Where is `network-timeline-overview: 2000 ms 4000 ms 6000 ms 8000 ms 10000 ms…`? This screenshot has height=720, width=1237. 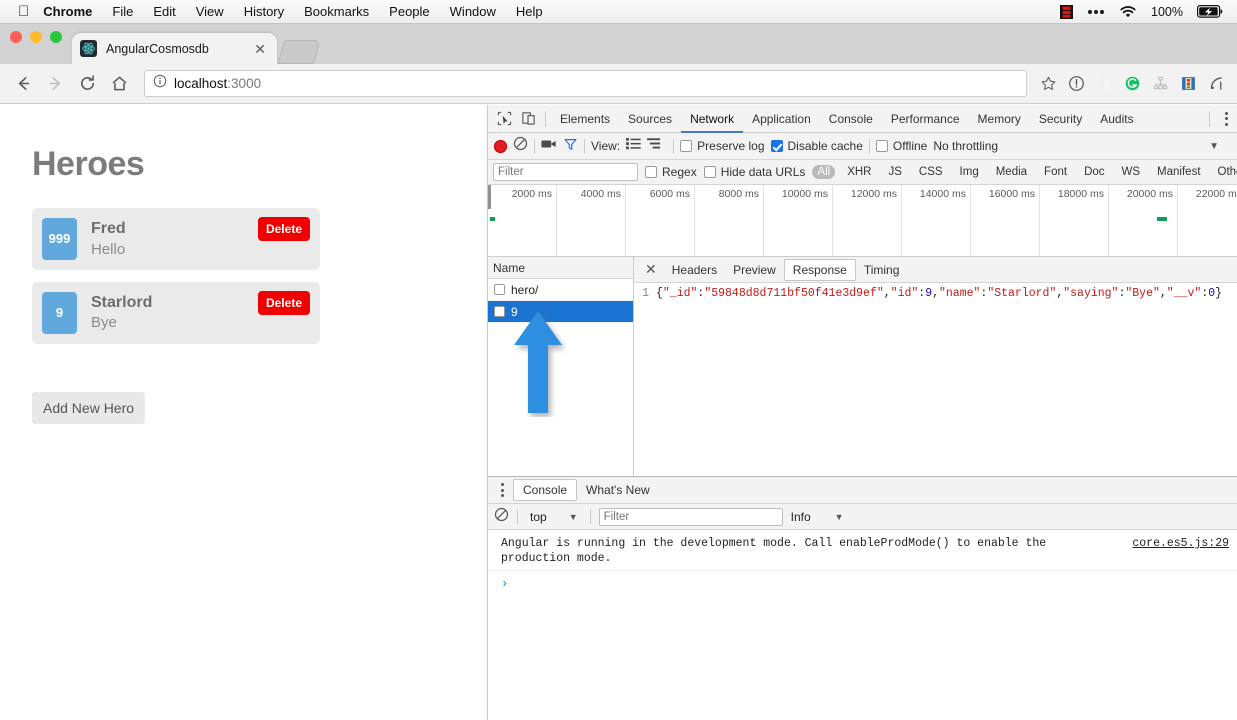 network-timeline-overview: 2000 ms 4000 ms 6000 ms 8000 ms 10000 ms… is located at coordinates (862, 221).